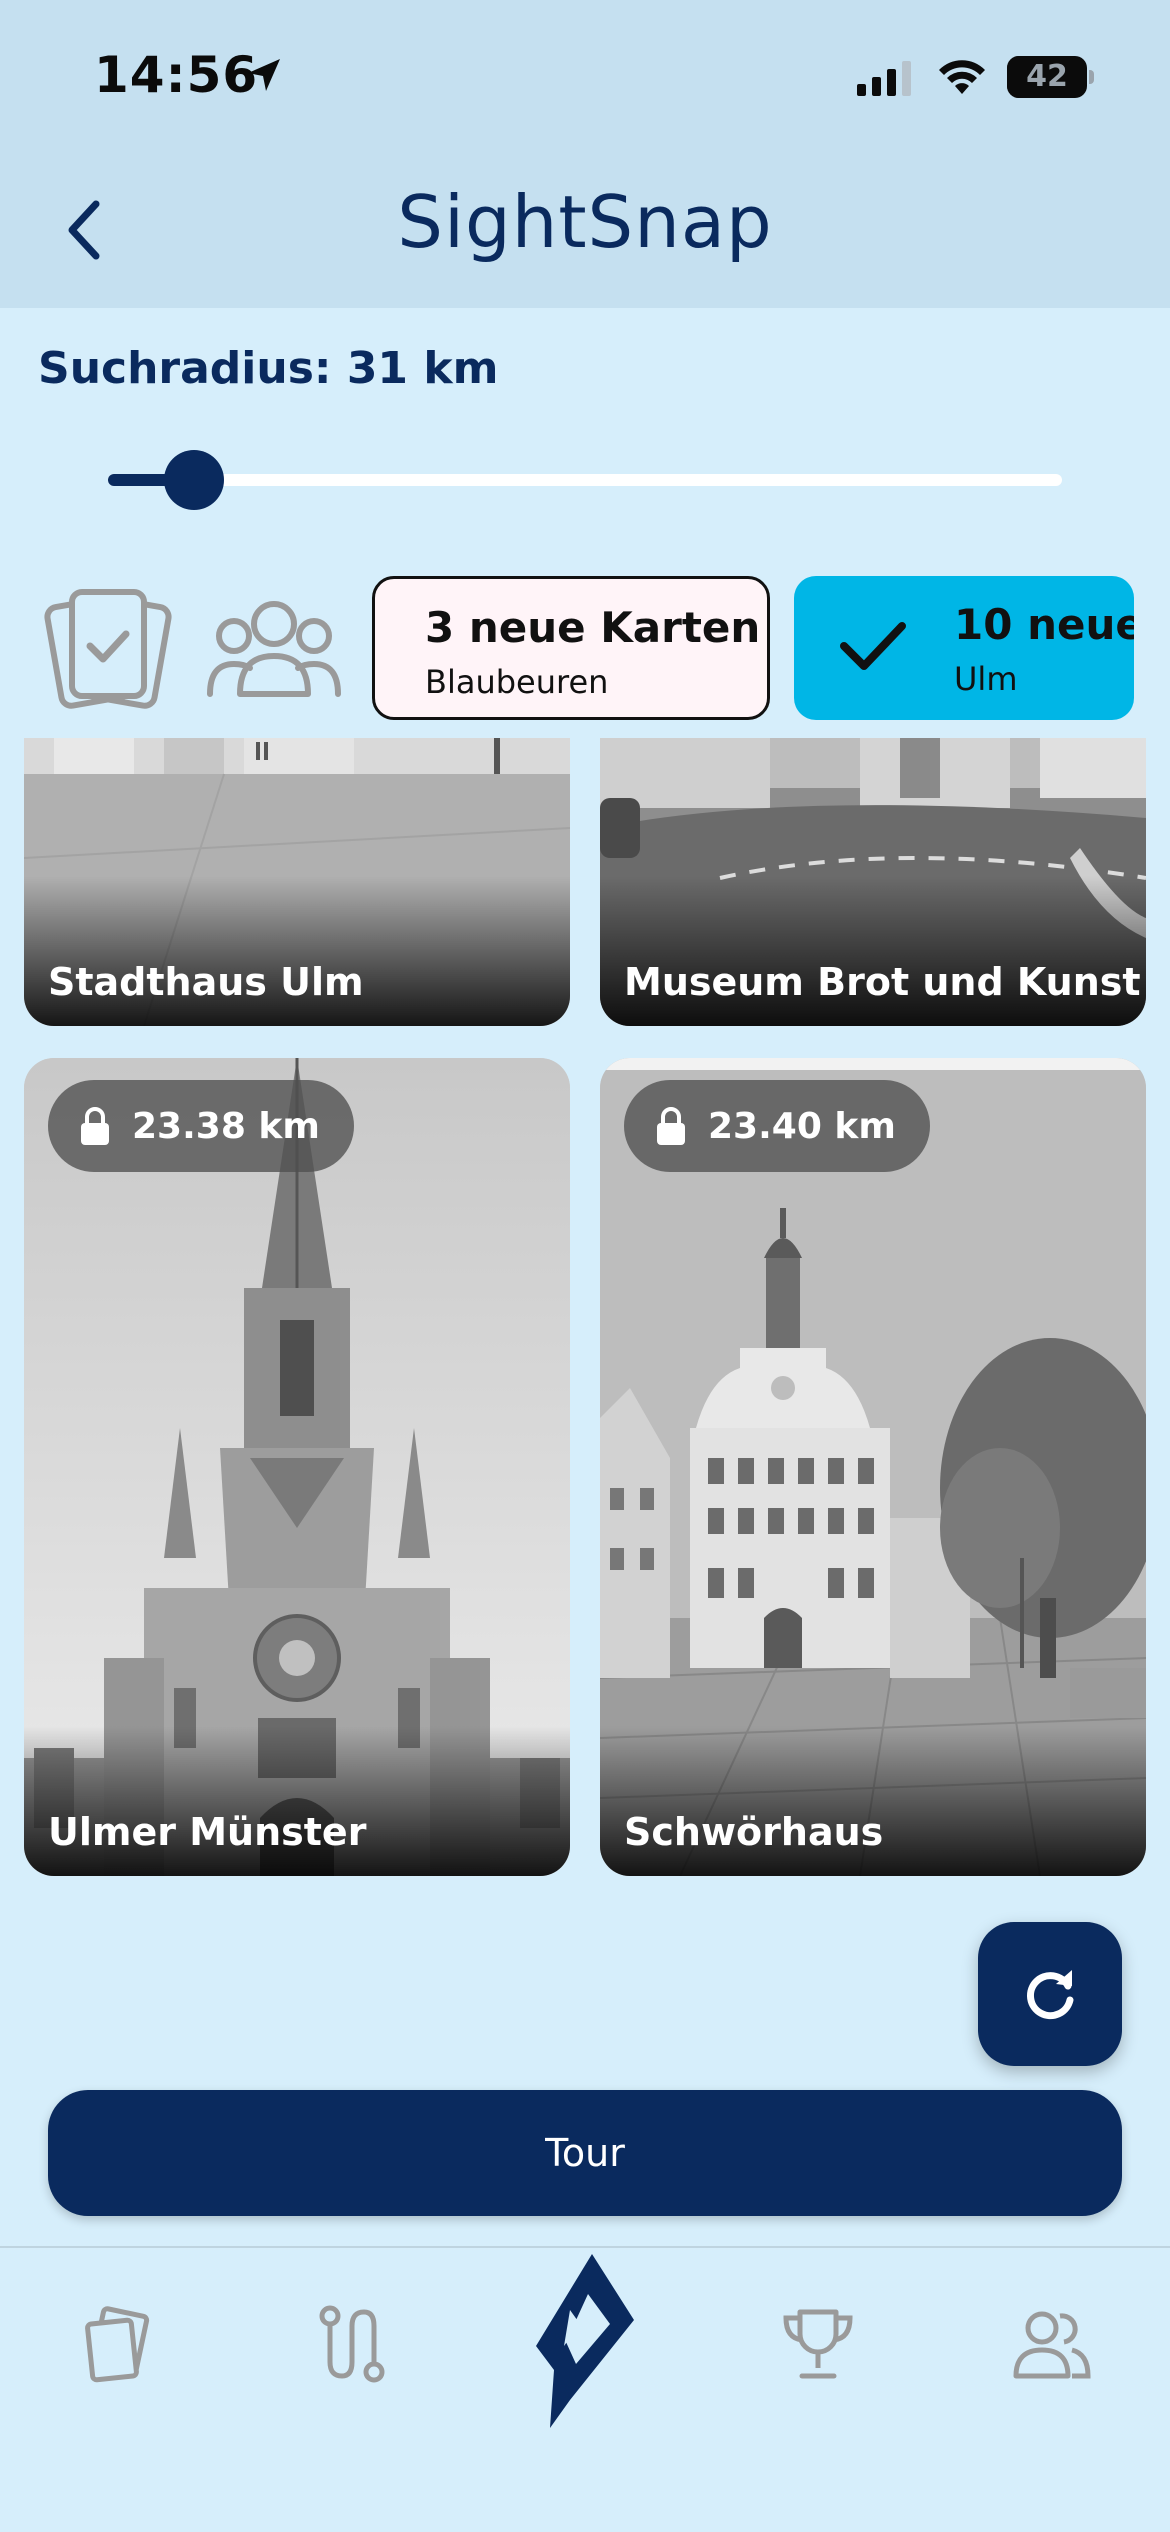 The width and height of the screenshot is (1170, 2532). I want to click on group-icon, so click(274, 649).